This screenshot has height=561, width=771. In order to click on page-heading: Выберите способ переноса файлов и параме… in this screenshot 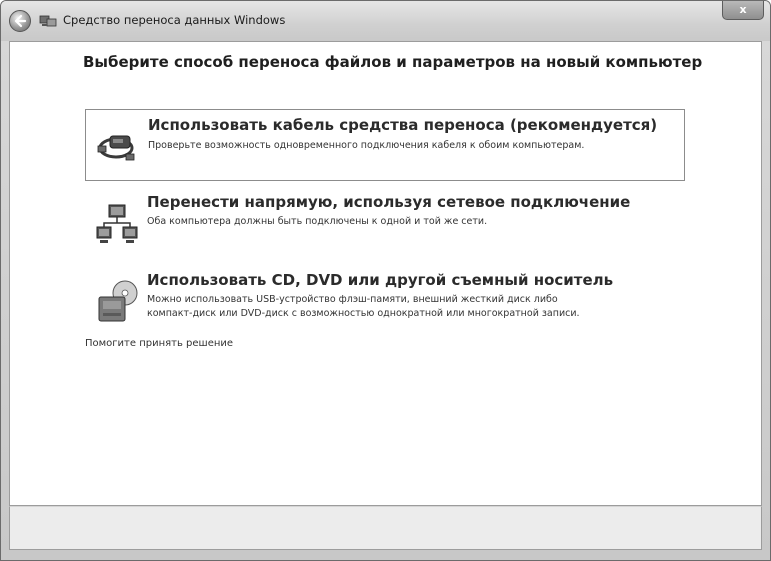, I will do `click(393, 62)`.